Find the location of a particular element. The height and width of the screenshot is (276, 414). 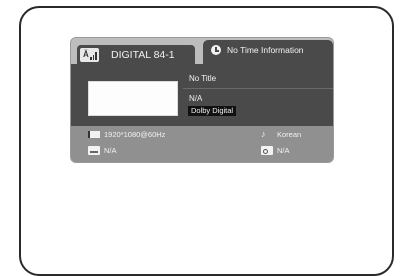

rating-value: N/A is located at coordinates (283, 150).